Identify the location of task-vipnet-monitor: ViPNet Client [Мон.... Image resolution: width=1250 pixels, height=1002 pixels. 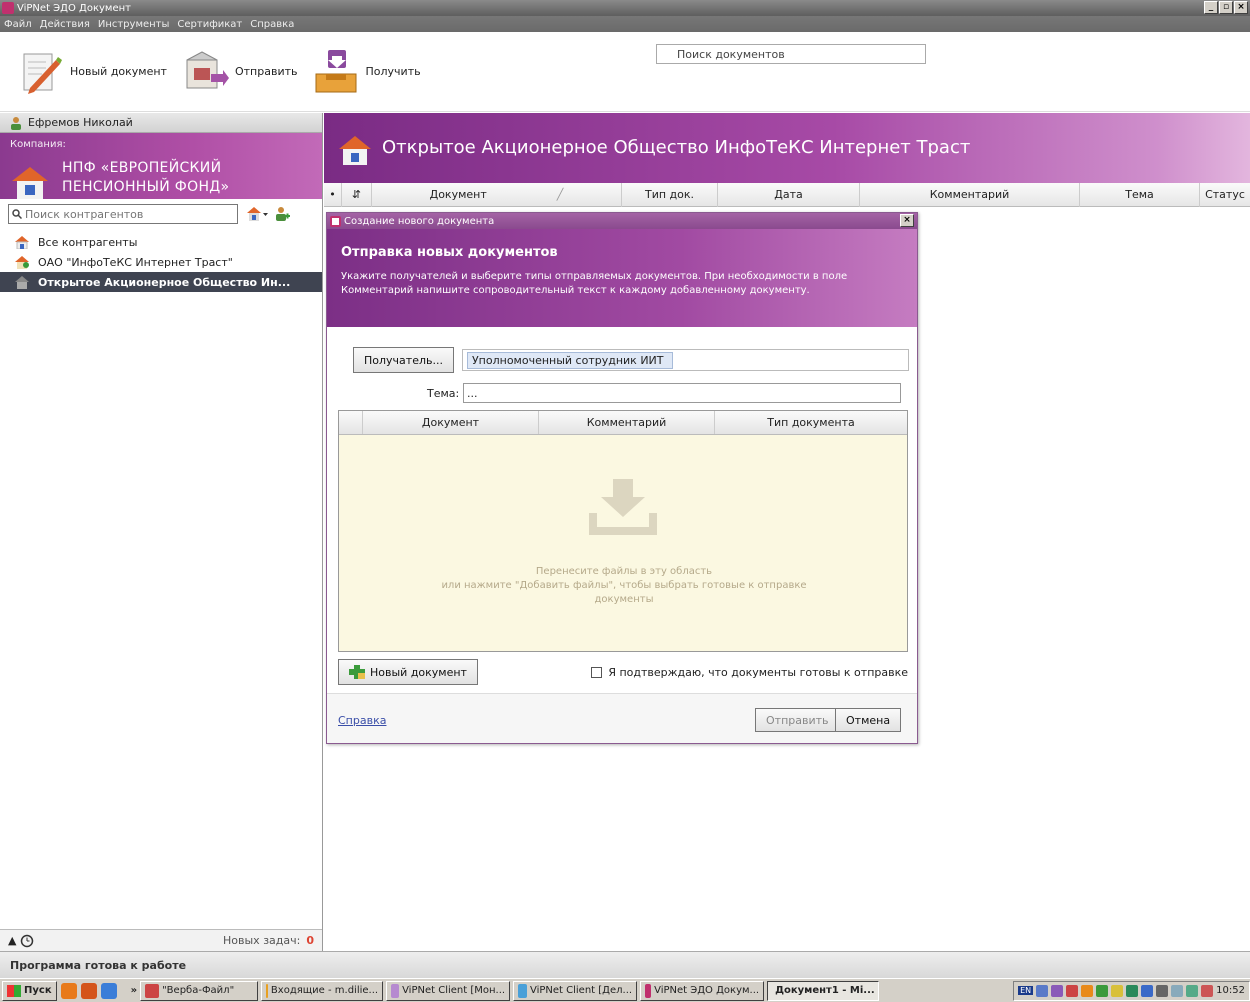
(448, 990).